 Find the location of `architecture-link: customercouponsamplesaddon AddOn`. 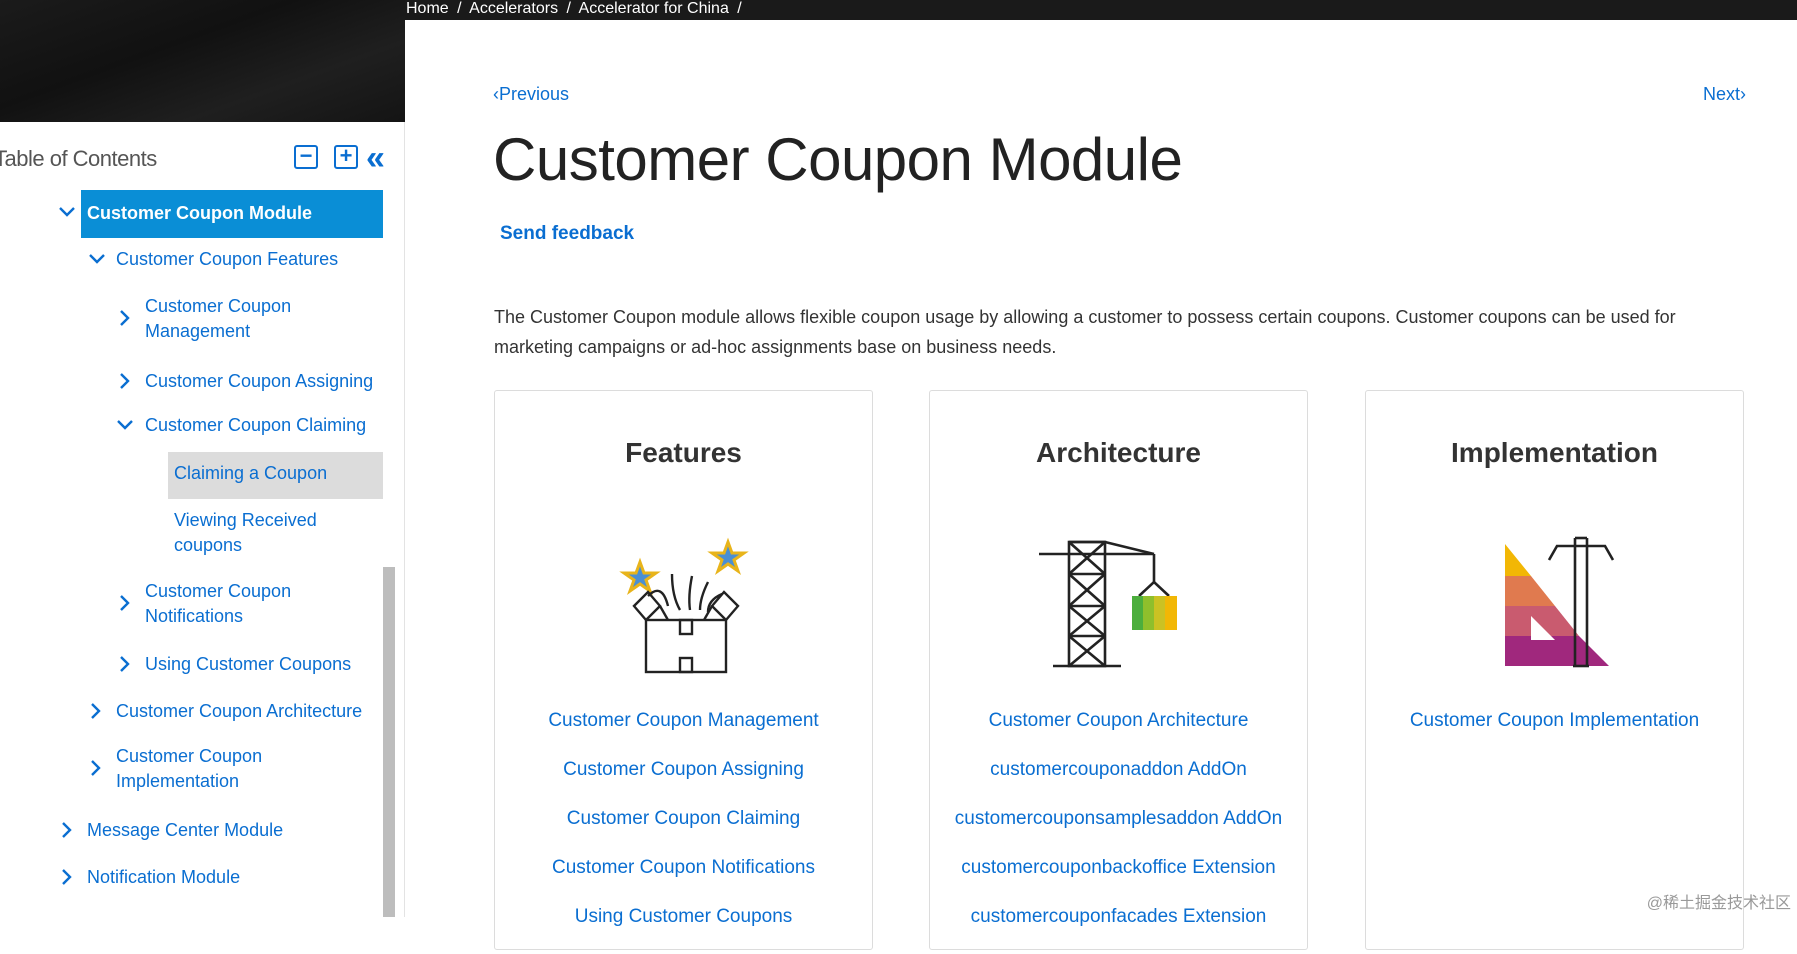

architecture-link: customercouponsamplesaddon AddOn is located at coordinates (1118, 831).